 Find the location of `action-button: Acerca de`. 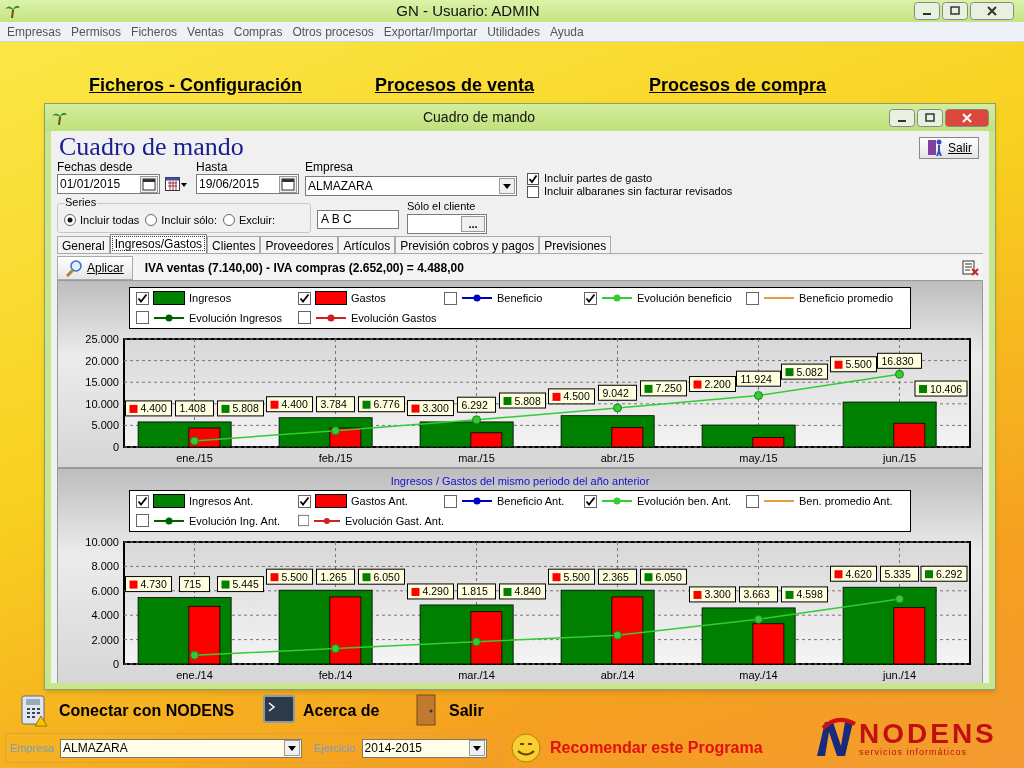

action-button: Acerca de is located at coordinates (336, 711).